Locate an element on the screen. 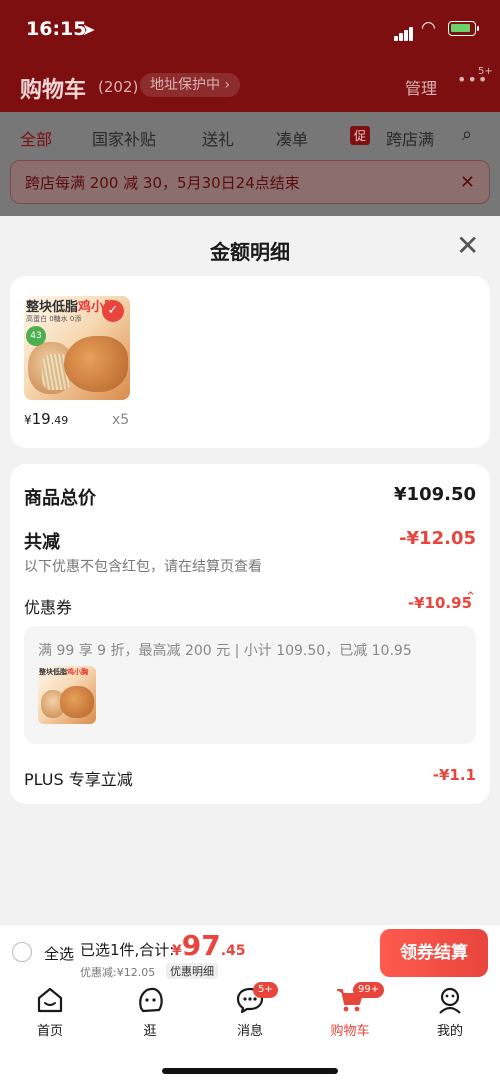 This screenshot has height=1082, width=500. tab-label: 首页 is located at coordinates (49, 1031).